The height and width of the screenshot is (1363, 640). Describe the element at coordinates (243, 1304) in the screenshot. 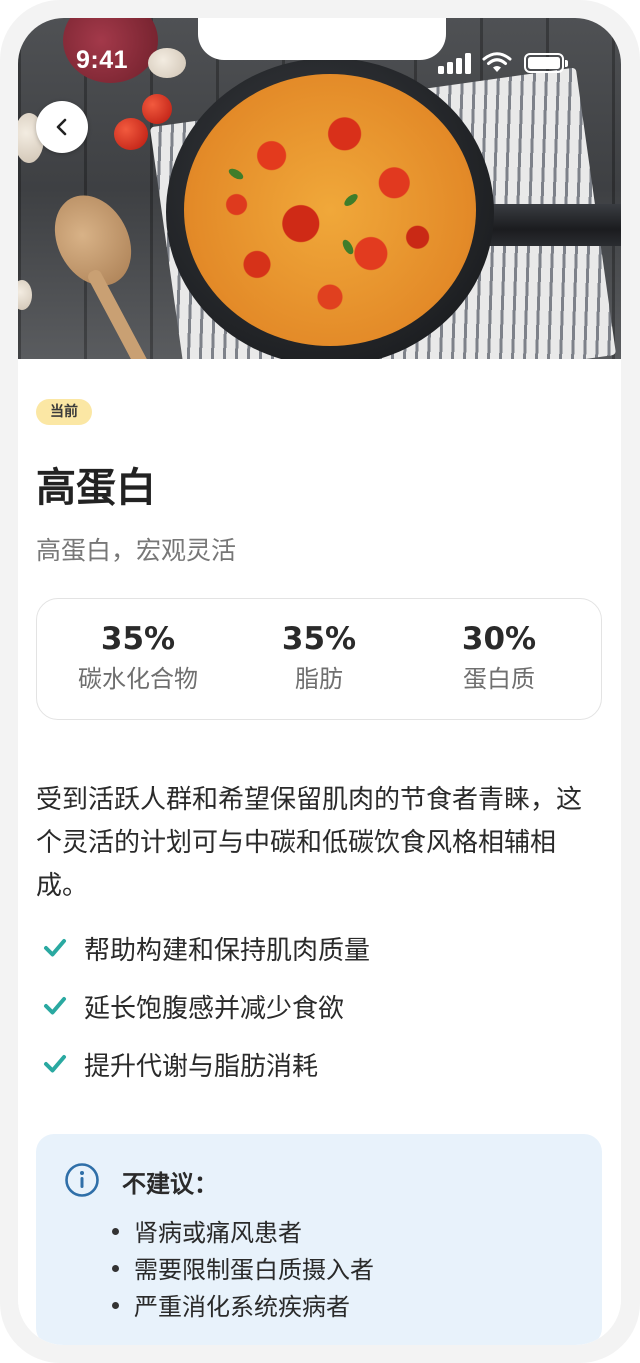

I see `warning-item: 严重消化系统疾病者` at that location.